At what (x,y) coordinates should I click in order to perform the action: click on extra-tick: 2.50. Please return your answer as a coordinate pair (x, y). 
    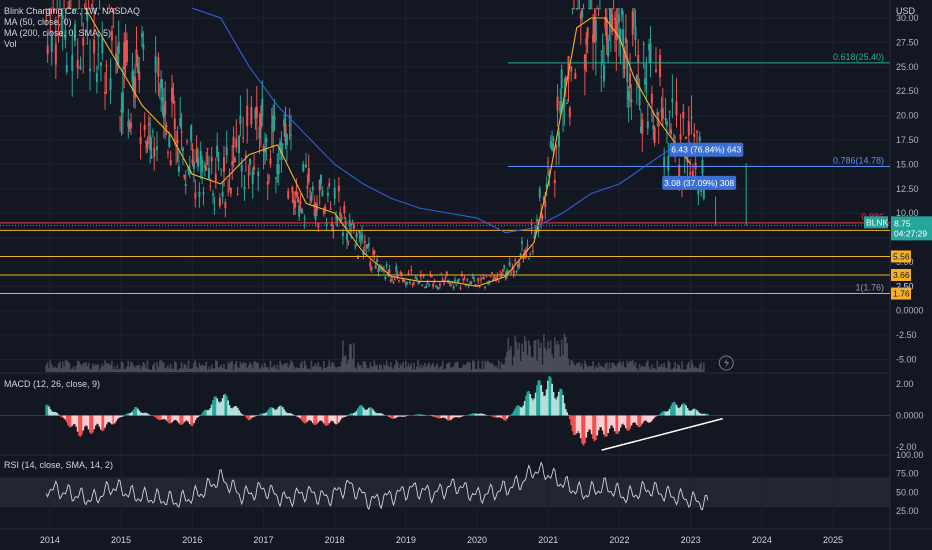
    Looking at the image, I should click on (905, 286).